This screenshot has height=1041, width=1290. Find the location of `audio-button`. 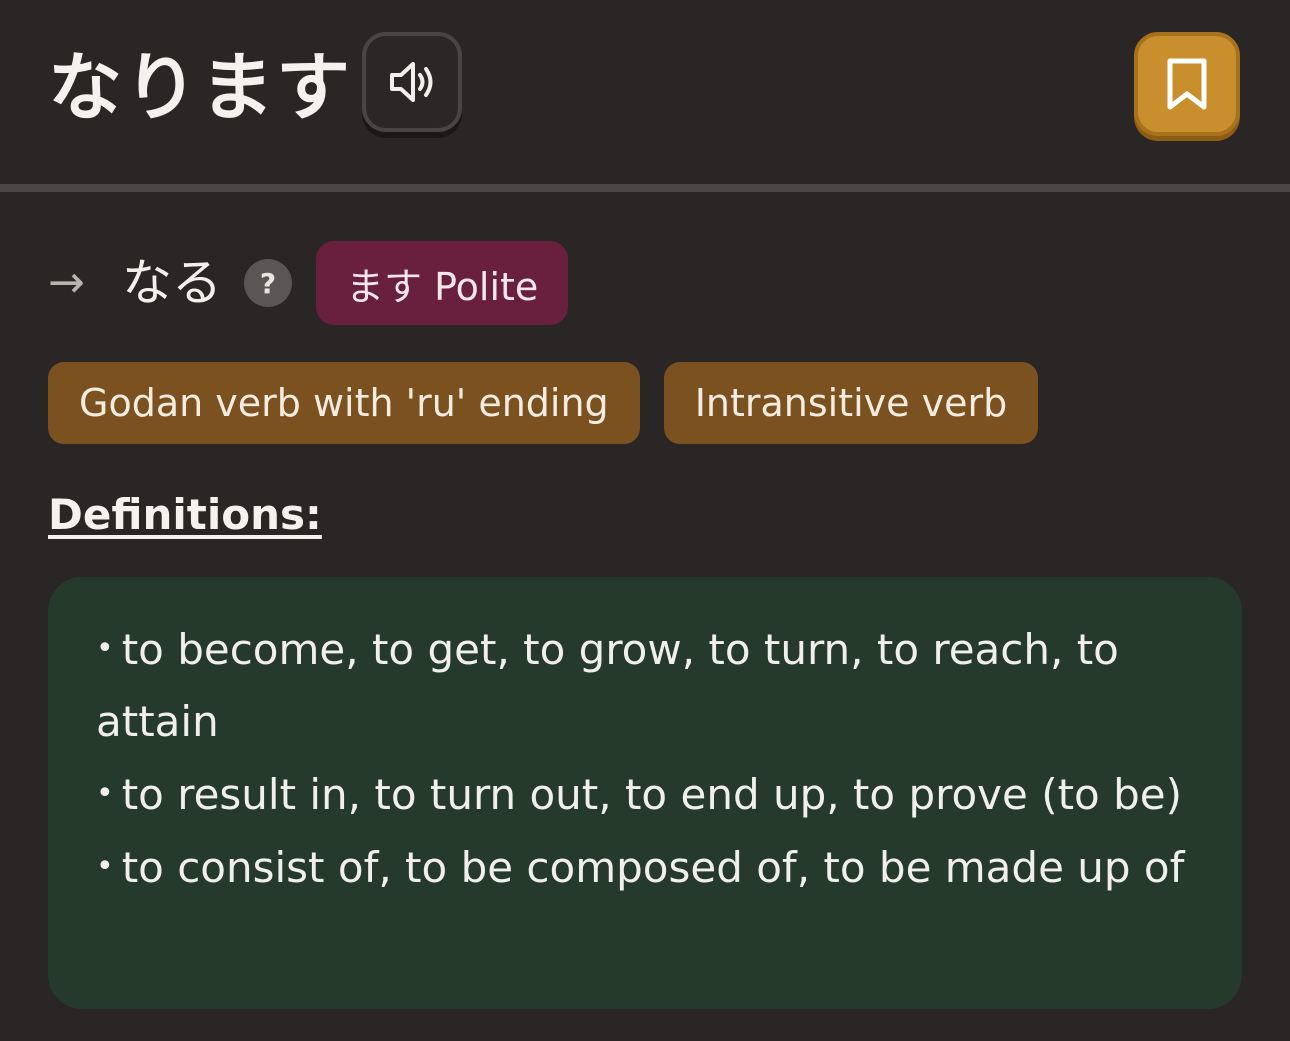

audio-button is located at coordinates (412, 82).